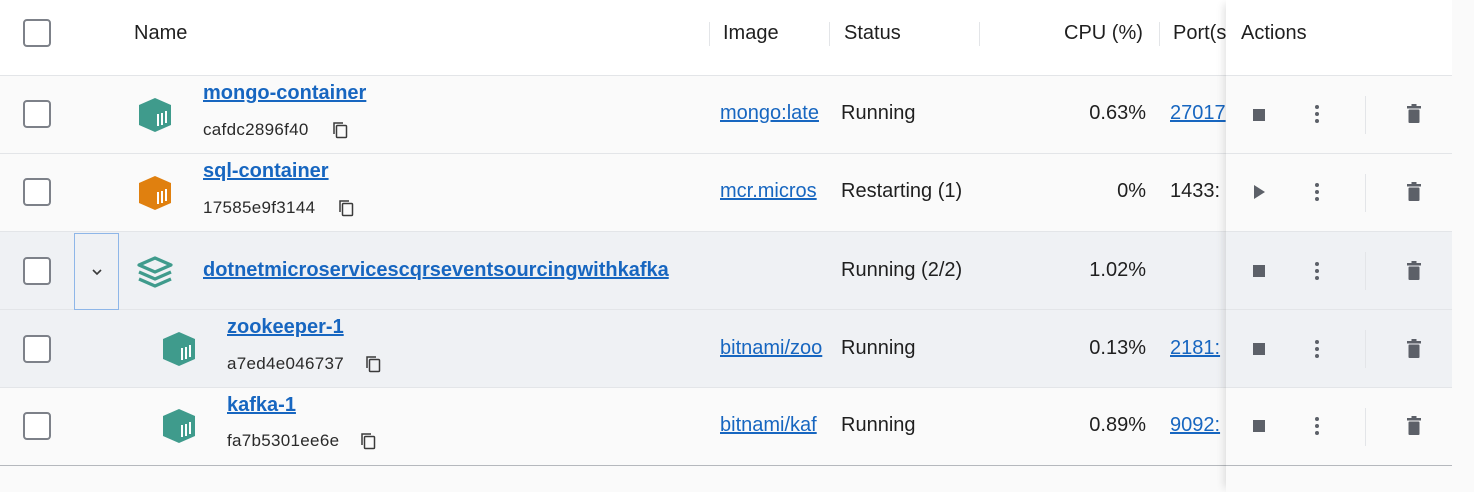  Describe the element at coordinates (775, 191) in the screenshot. I see `image-link: mcr.micros` at that location.